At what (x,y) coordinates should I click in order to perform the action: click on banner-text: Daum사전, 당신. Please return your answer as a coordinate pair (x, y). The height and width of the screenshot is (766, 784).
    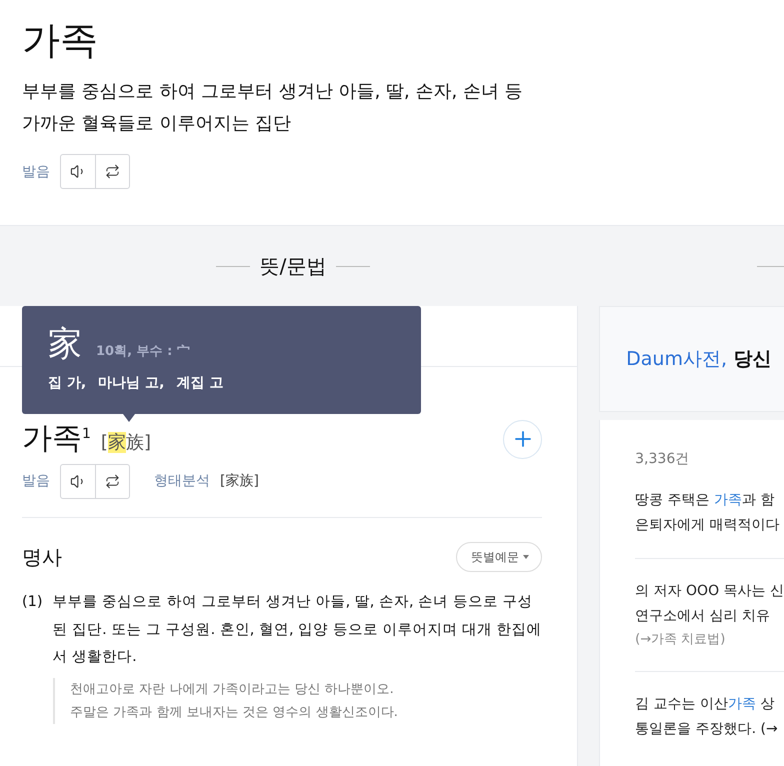
    Looking at the image, I should click on (699, 359).